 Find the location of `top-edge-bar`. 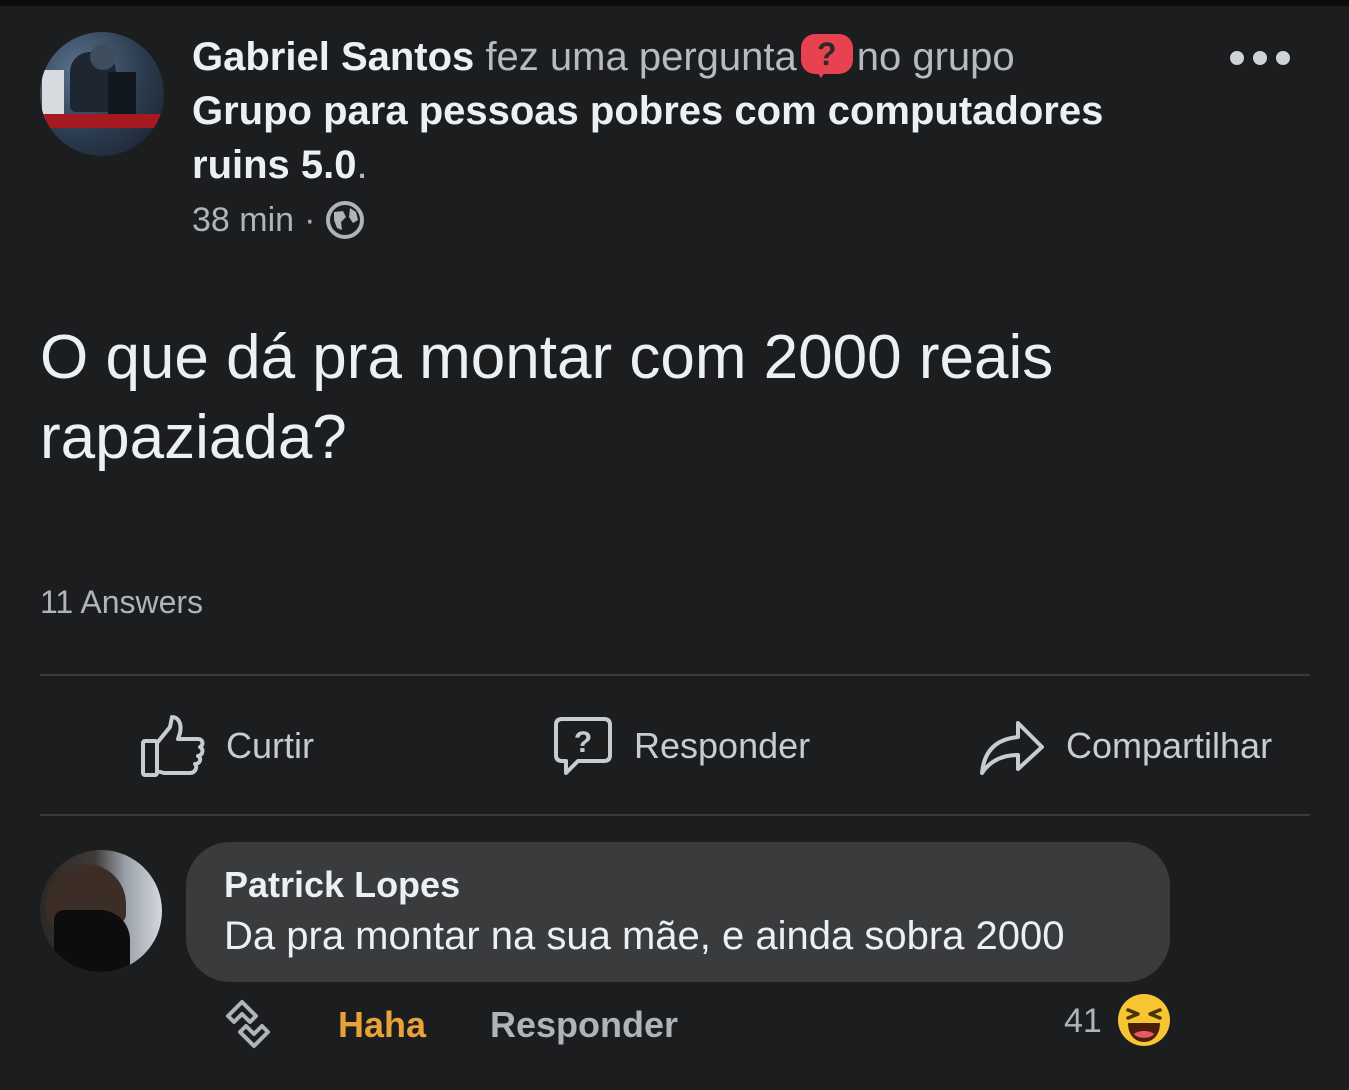

top-edge-bar is located at coordinates (674, 3).